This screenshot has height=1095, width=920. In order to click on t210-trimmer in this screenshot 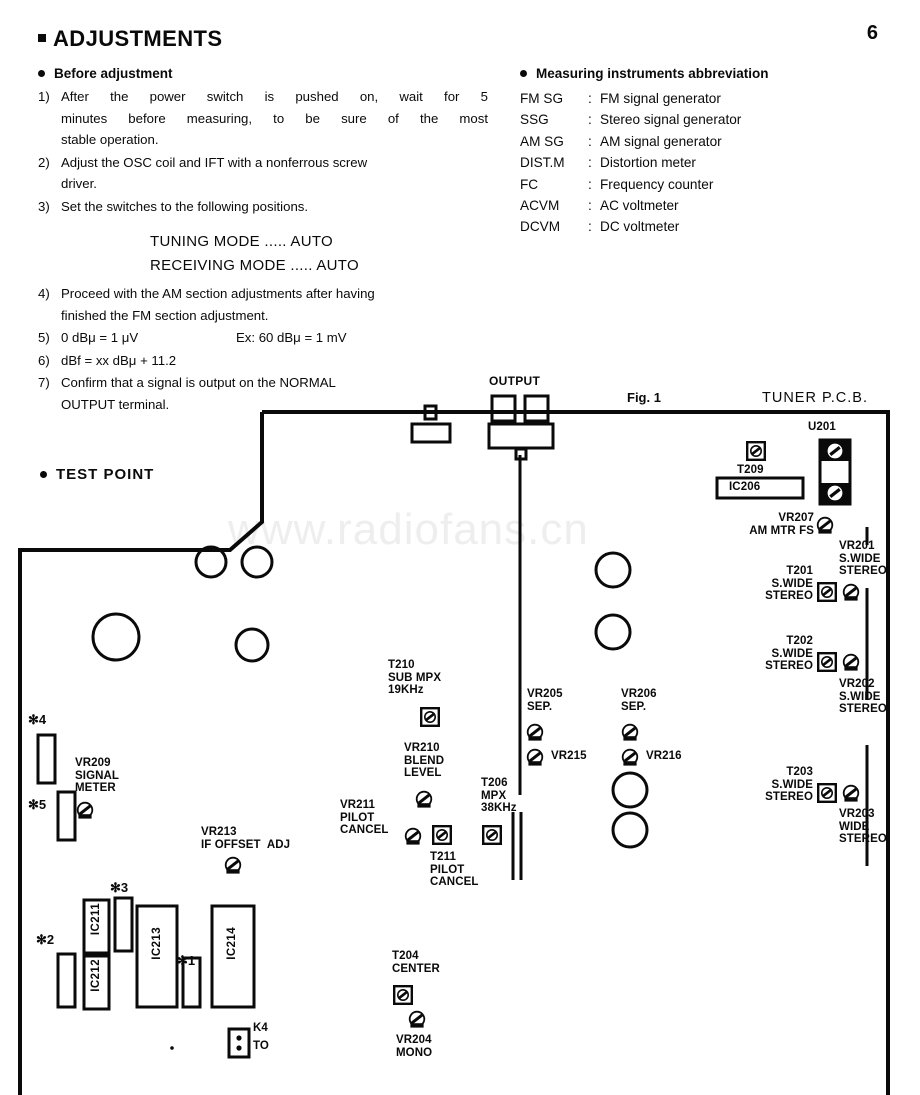, I will do `click(430, 717)`.